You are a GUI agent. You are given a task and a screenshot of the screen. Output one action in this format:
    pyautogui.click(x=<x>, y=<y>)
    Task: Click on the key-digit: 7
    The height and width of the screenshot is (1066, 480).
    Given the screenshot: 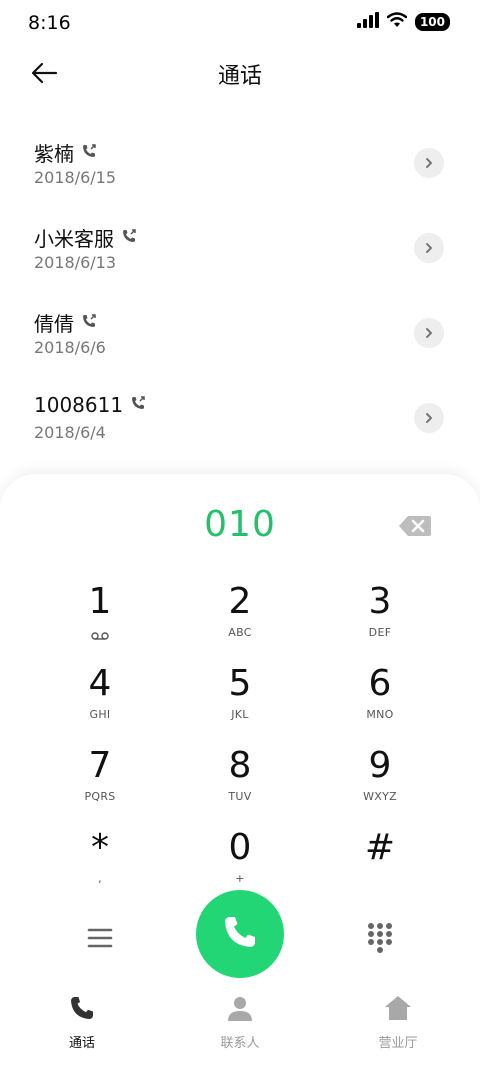 What is the action you would take?
    pyautogui.click(x=100, y=765)
    